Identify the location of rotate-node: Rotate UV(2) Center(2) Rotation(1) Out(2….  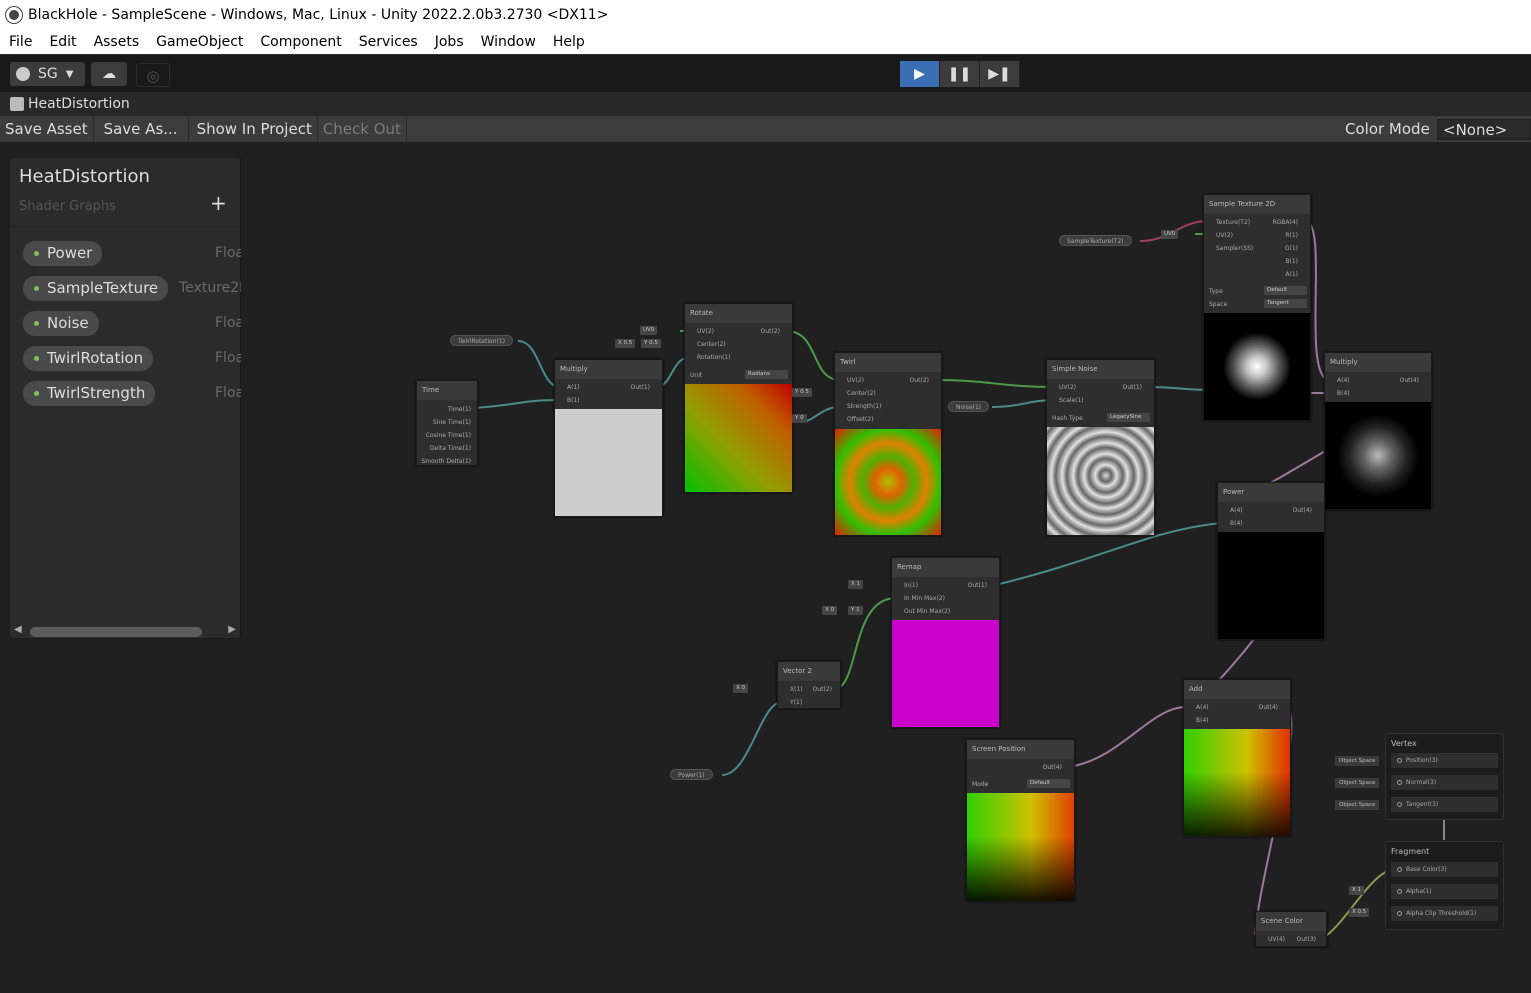
(738, 398).